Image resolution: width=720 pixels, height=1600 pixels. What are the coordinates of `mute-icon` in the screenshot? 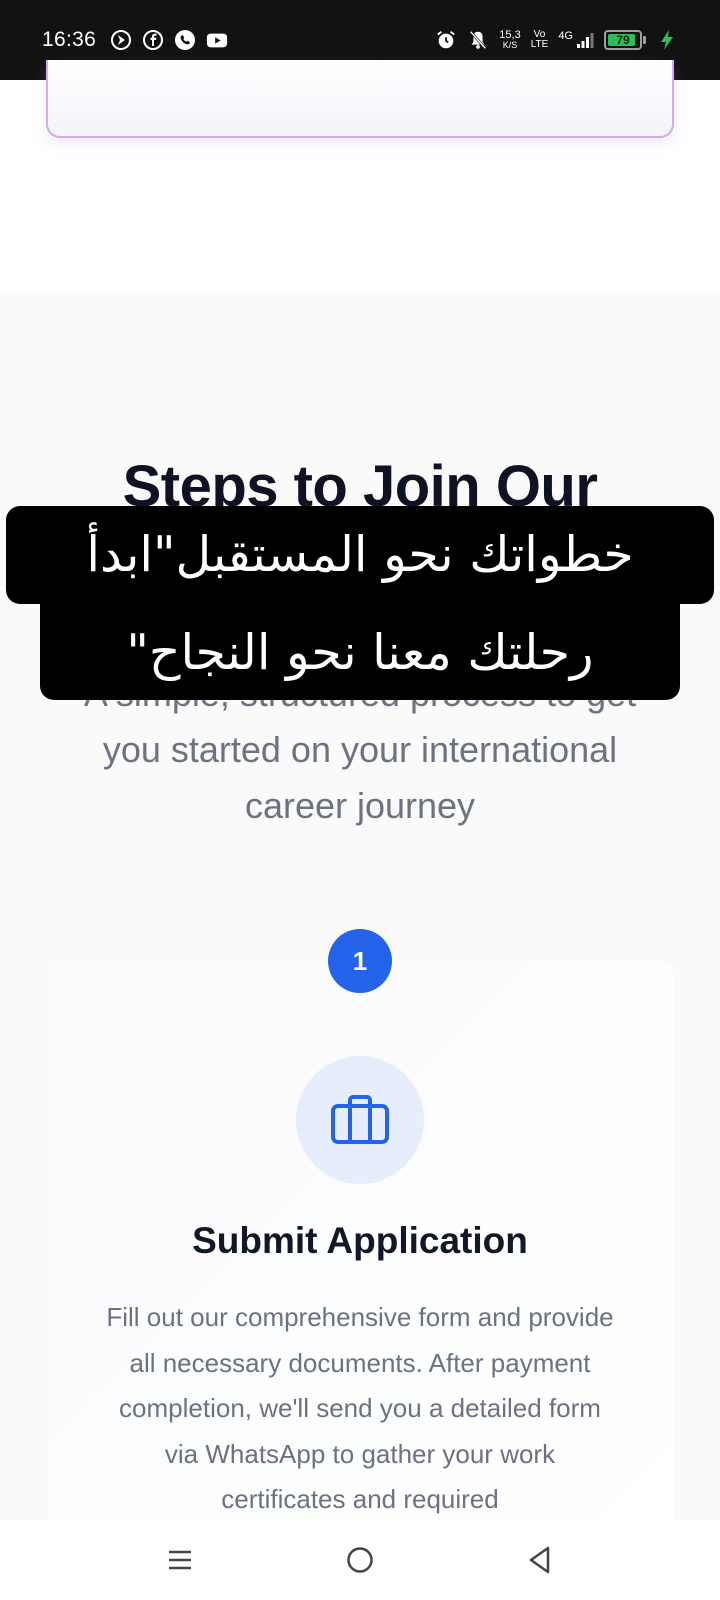 It's located at (478, 40).